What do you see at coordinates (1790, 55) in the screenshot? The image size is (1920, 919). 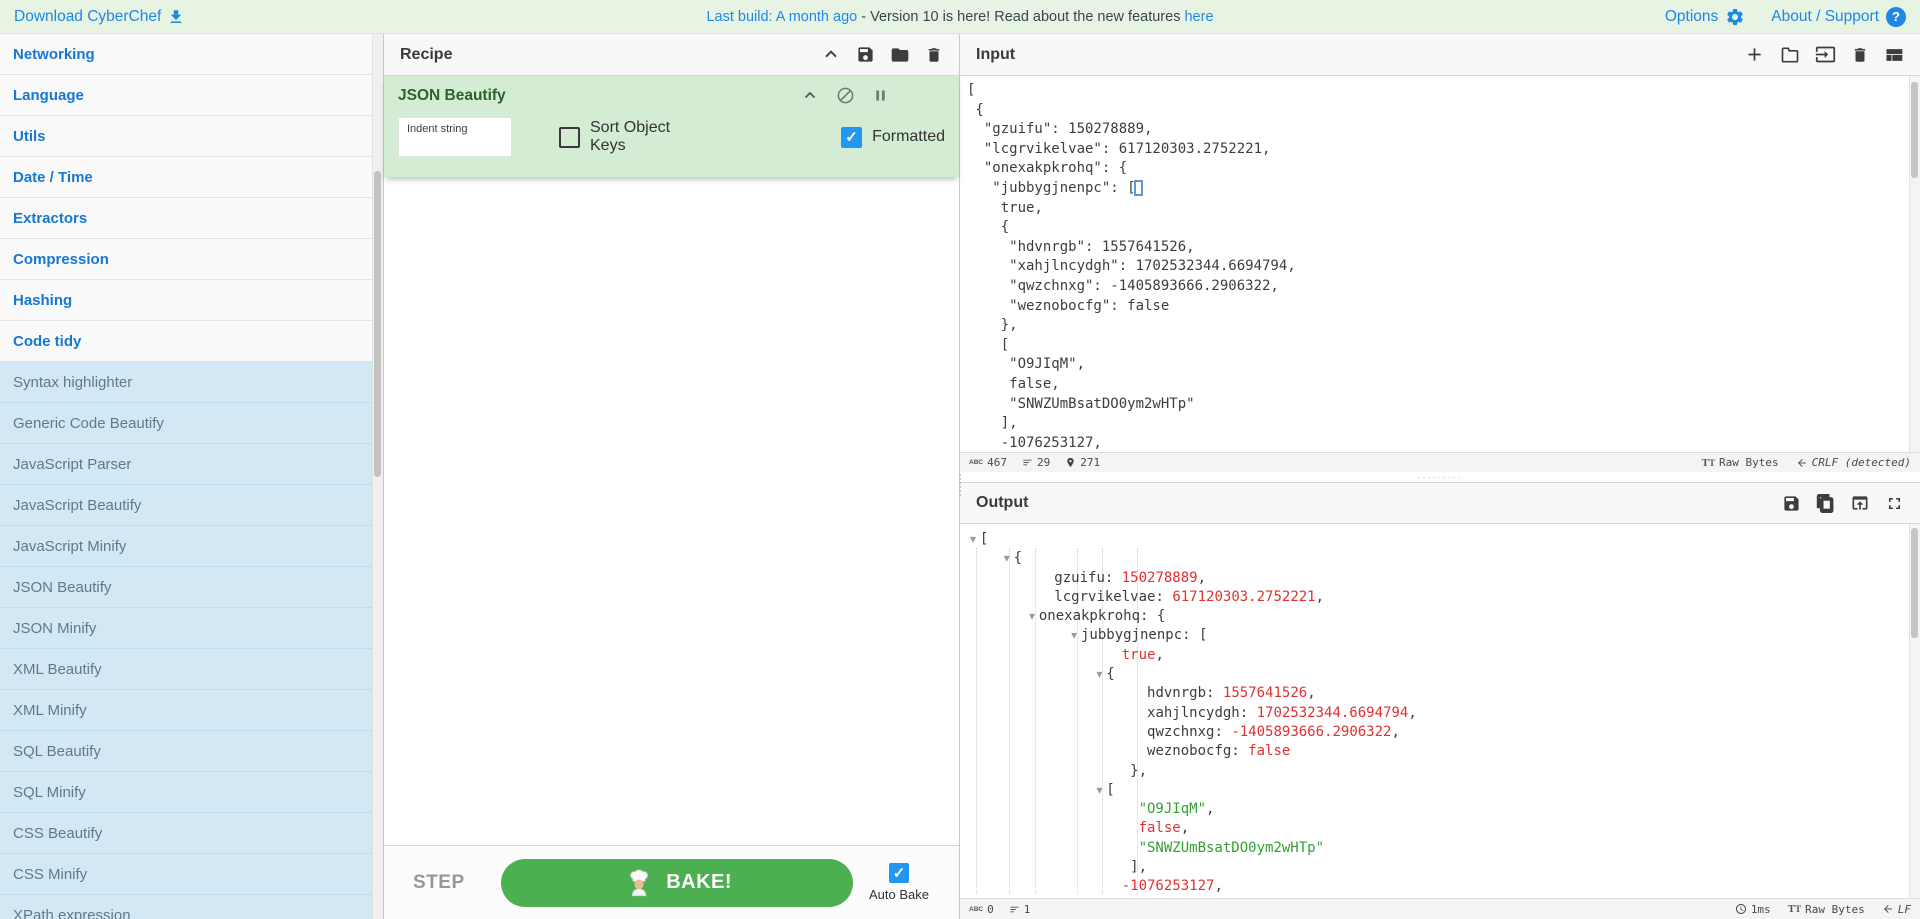 I see `open-file-icon` at bounding box center [1790, 55].